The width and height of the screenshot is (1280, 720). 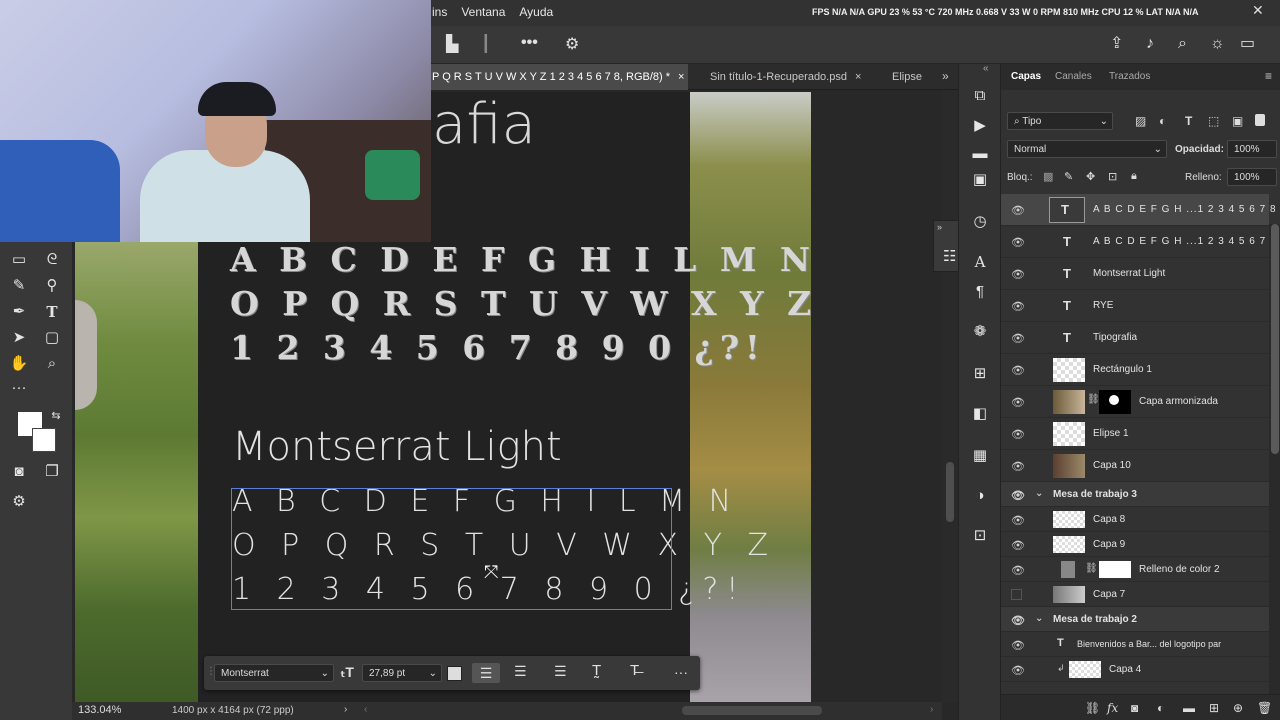 What do you see at coordinates (274, 673) in the screenshot?
I see `font-family-select: Montserrat ⌄` at bounding box center [274, 673].